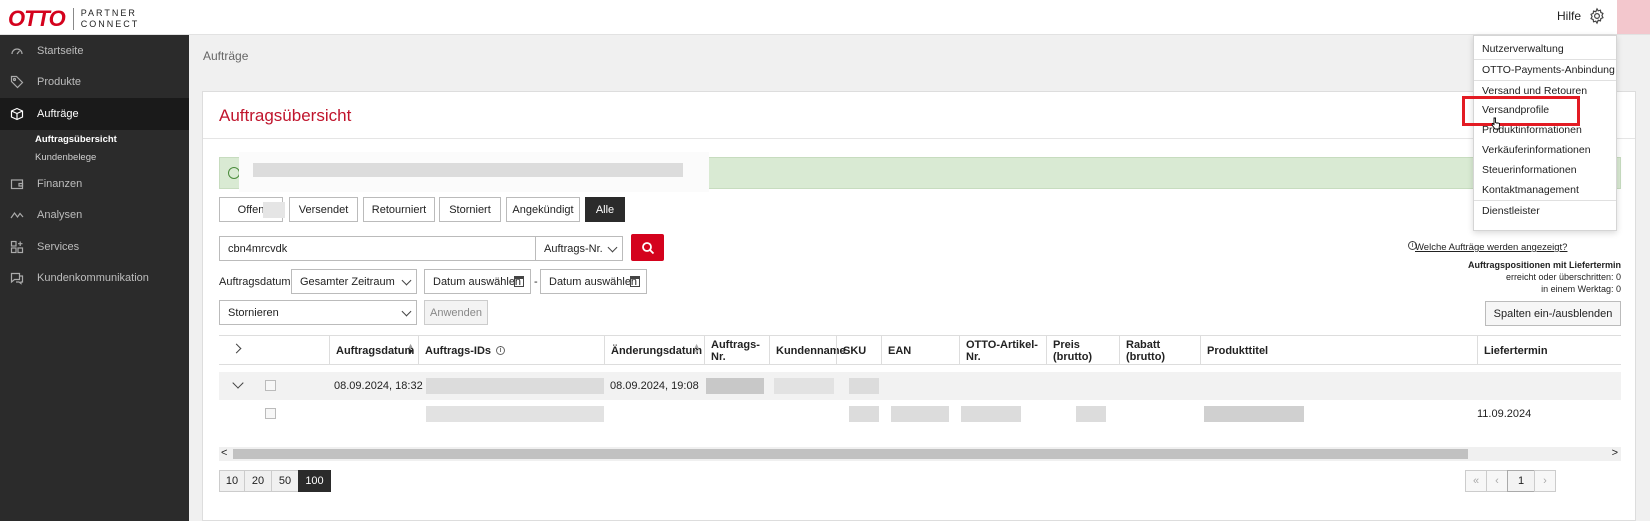 The image size is (1650, 521). What do you see at coordinates (65, 157) in the screenshot?
I see `sidebar-subitem-kundenbelege: Kundenbelege` at bounding box center [65, 157].